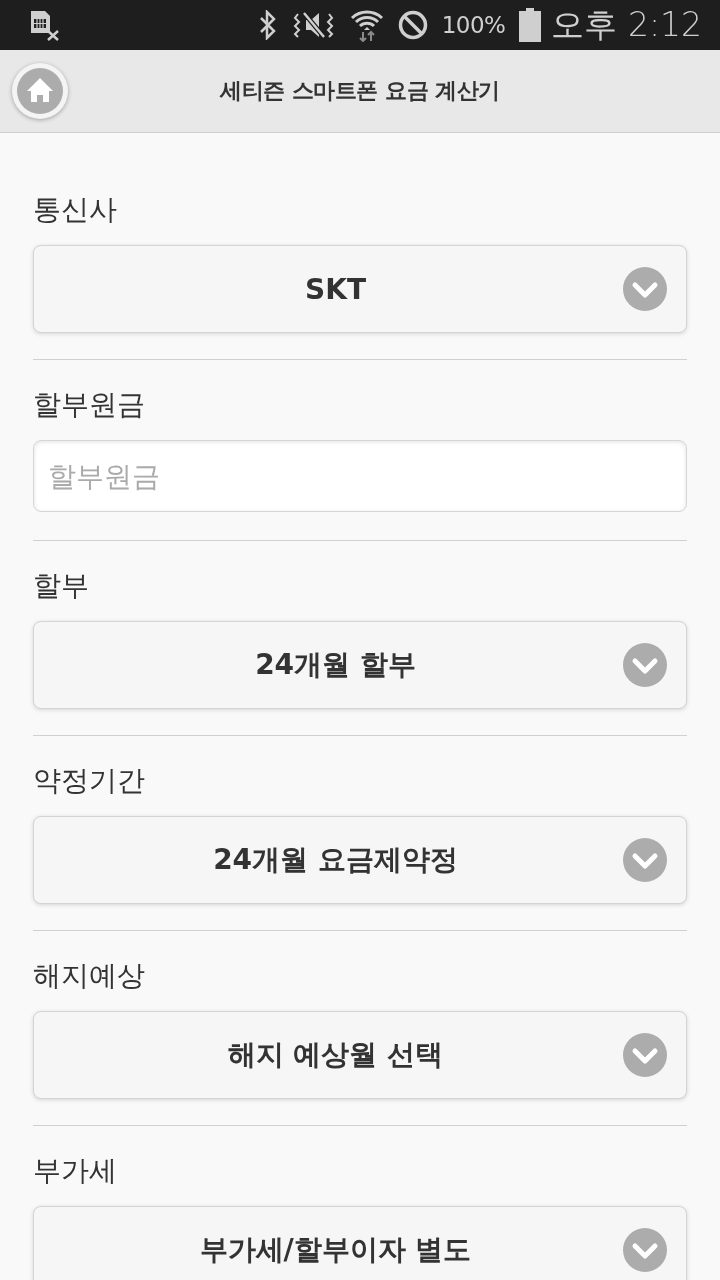  I want to click on field-label: 할부원금, so click(89, 405).